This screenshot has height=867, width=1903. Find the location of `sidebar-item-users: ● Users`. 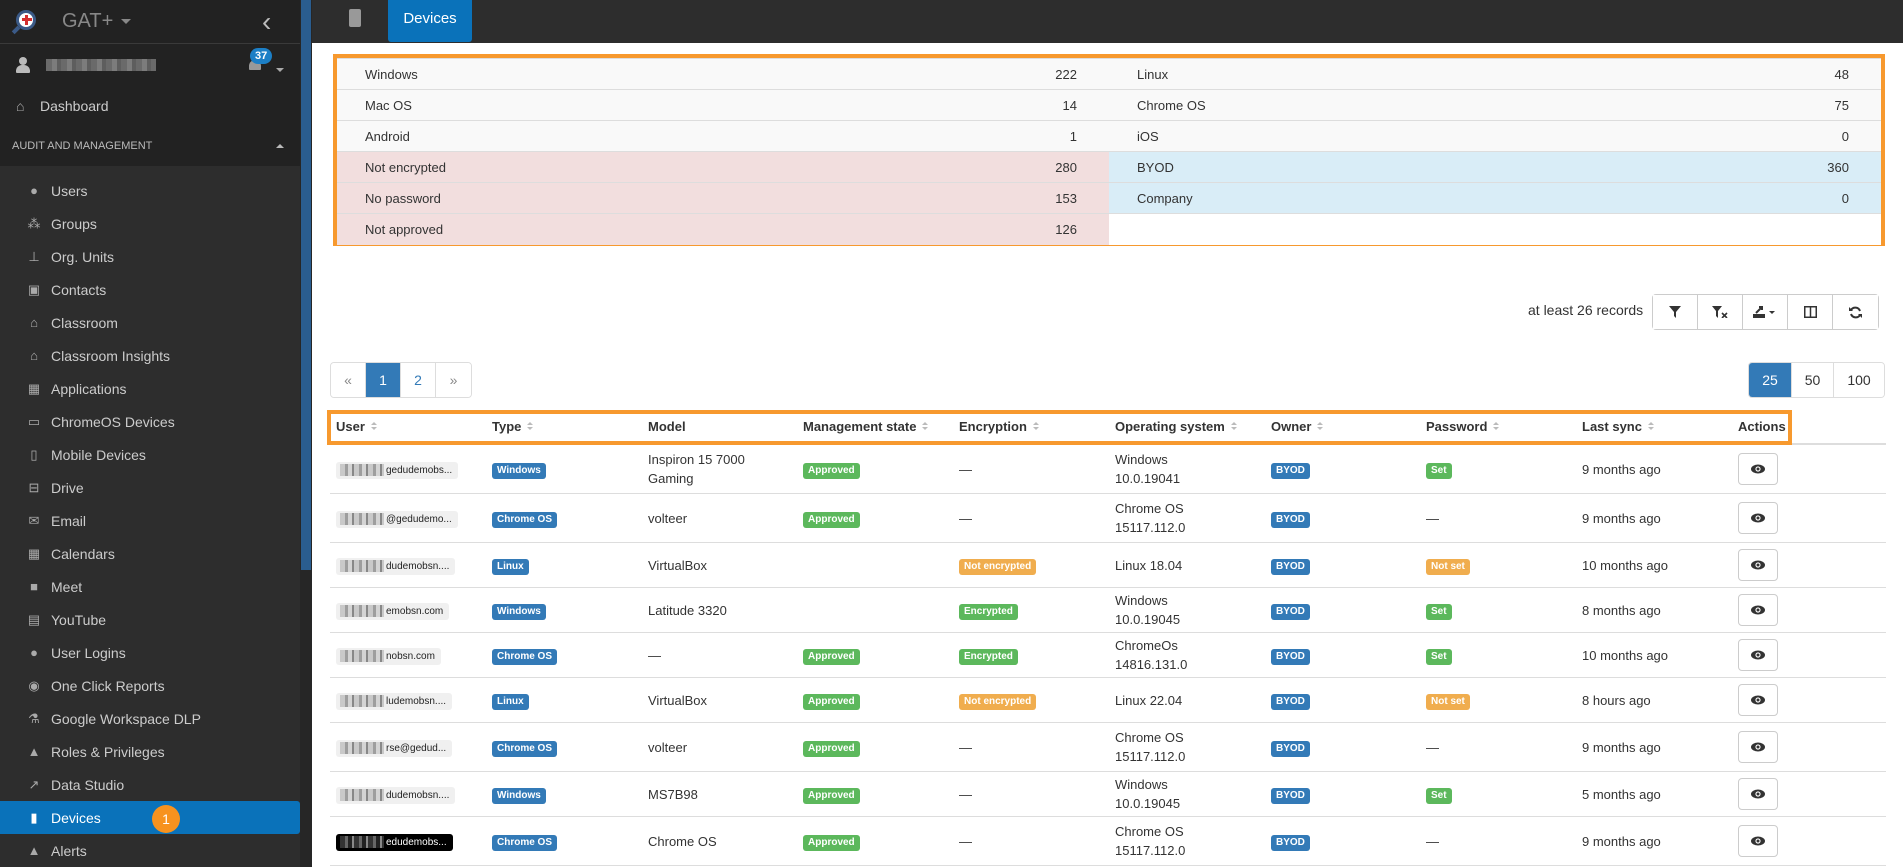

sidebar-item-users: ● Users is located at coordinates (150, 190).